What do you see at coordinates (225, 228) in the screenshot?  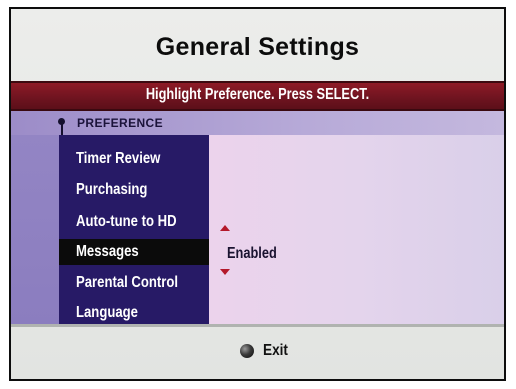 I see `arrow-up-icon` at bounding box center [225, 228].